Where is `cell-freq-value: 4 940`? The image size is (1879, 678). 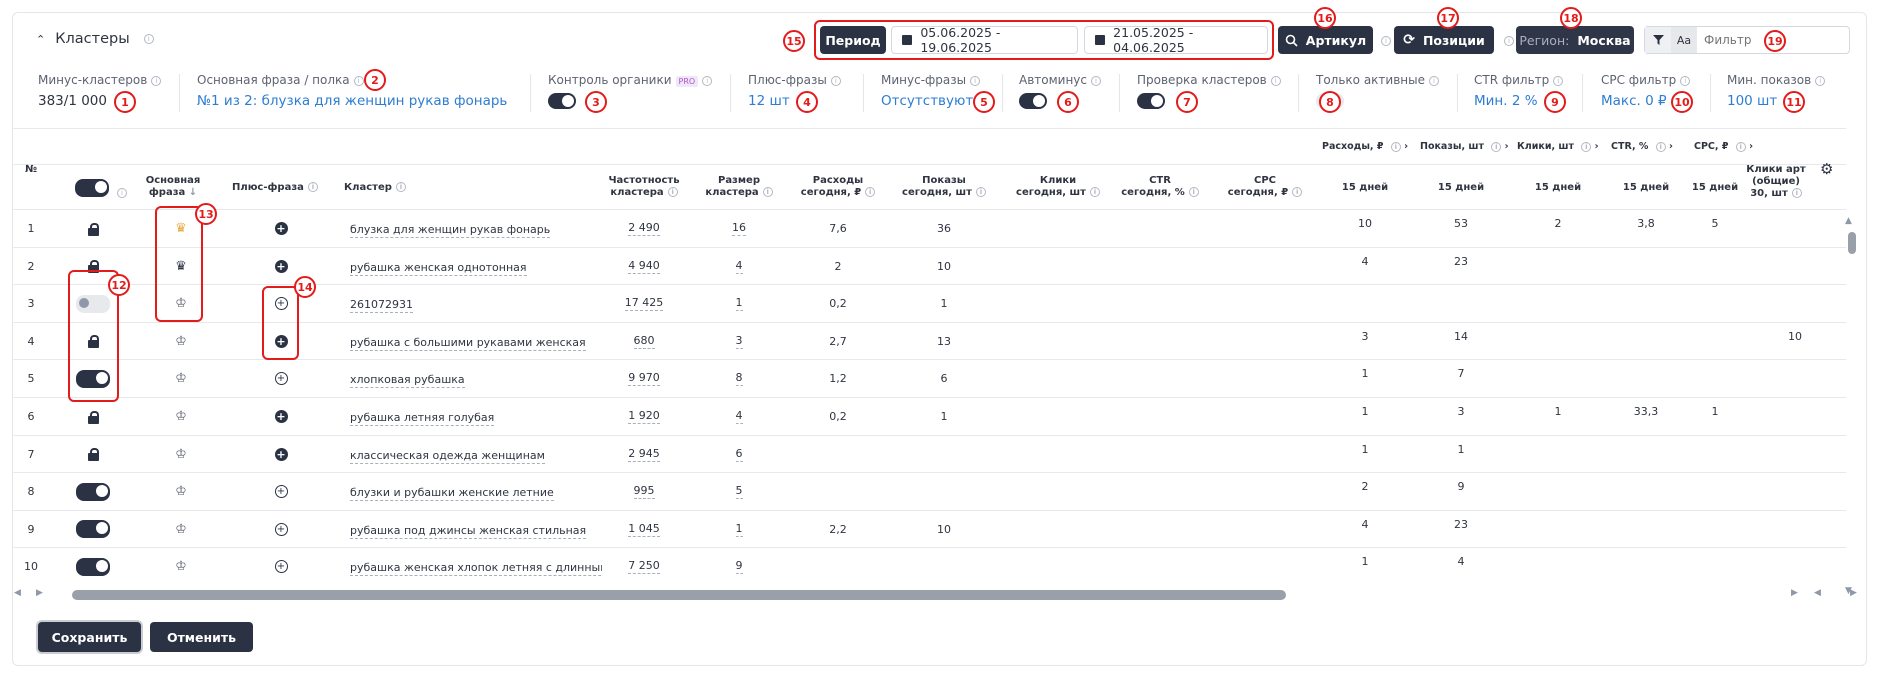 cell-freq-value: 4 940 is located at coordinates (644, 266).